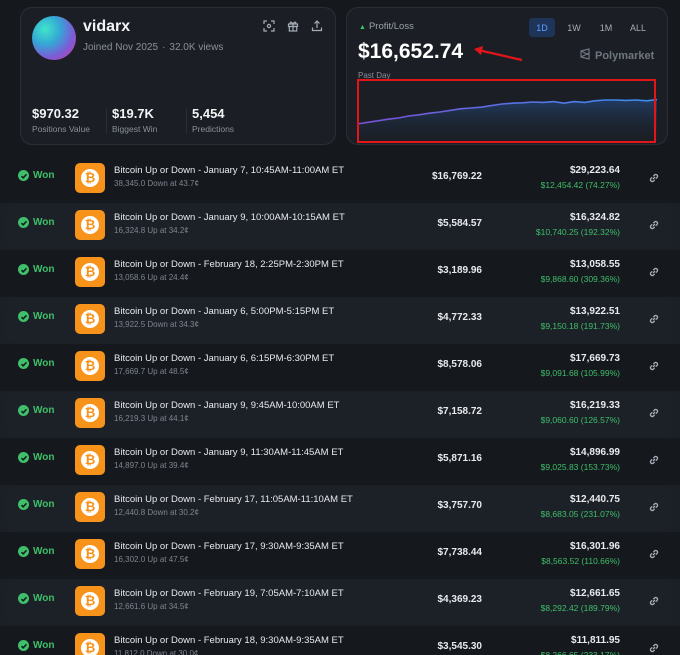 Image resolution: width=680 pixels, height=655 pixels. Describe the element at coordinates (460, 364) in the screenshot. I see `position-cost: $8,578.06` at that location.